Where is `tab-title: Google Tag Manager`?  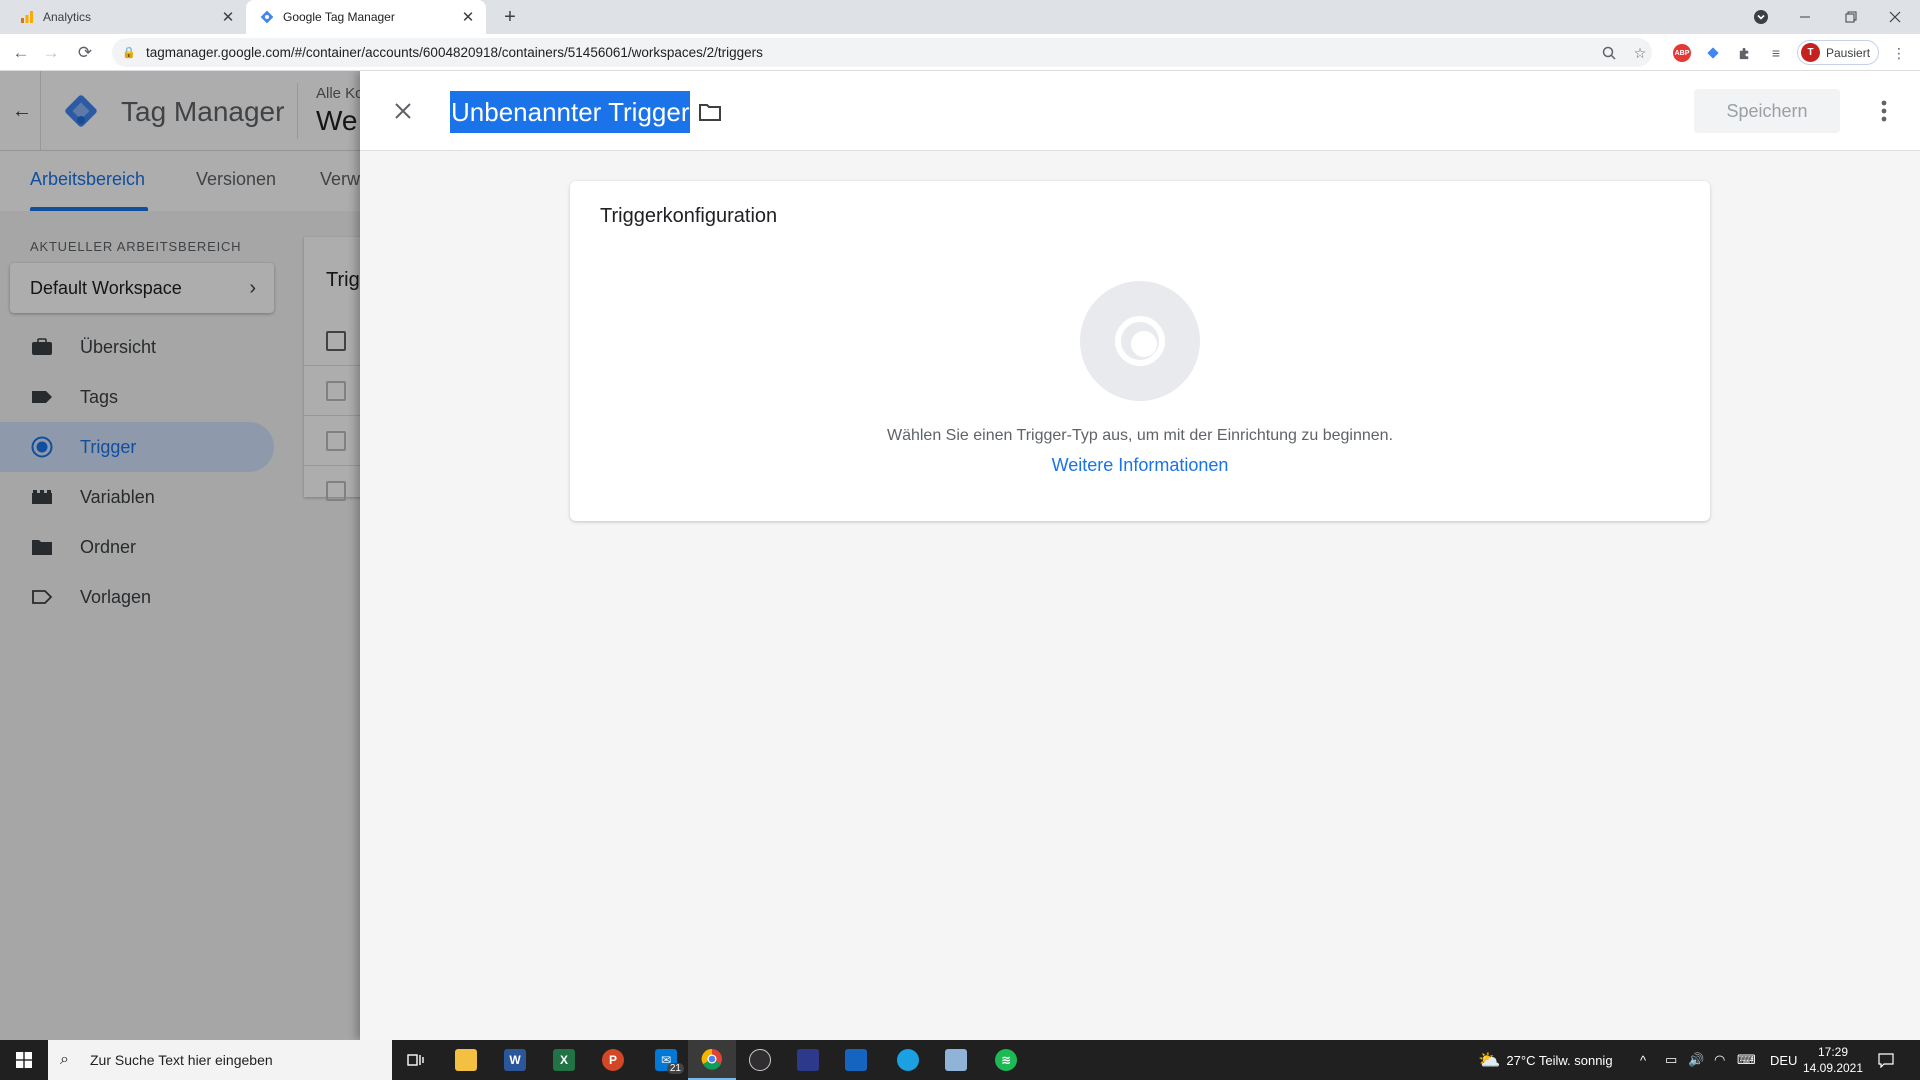 tab-title: Google Tag Manager is located at coordinates (339, 17).